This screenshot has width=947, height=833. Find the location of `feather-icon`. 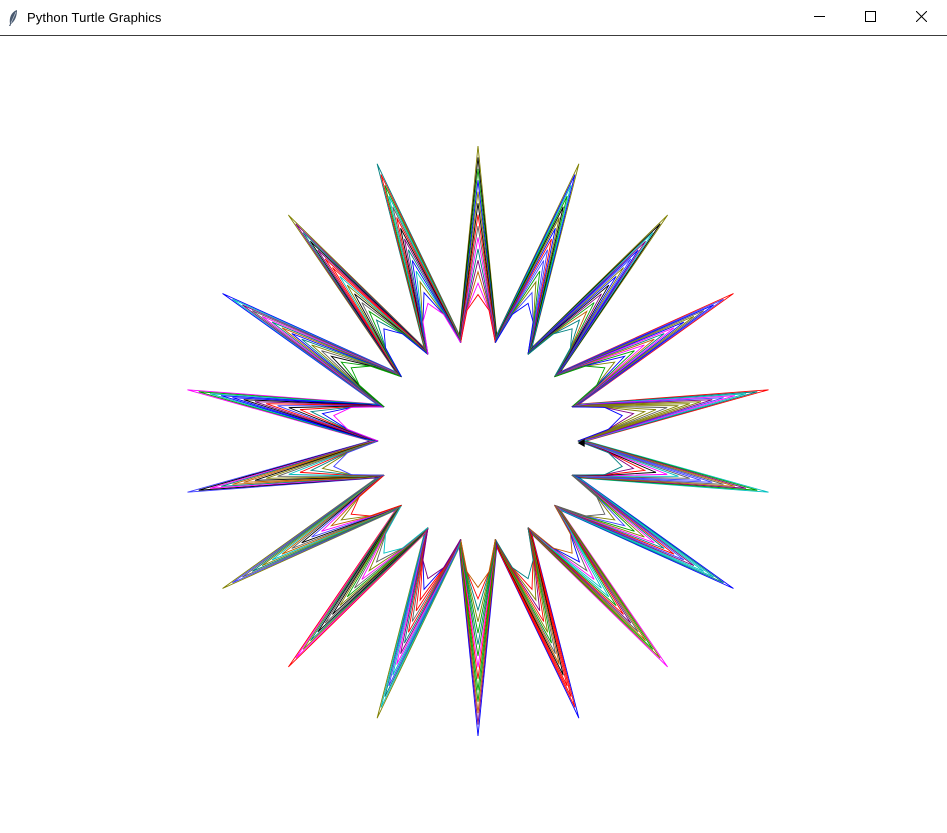

feather-icon is located at coordinates (14, 18).